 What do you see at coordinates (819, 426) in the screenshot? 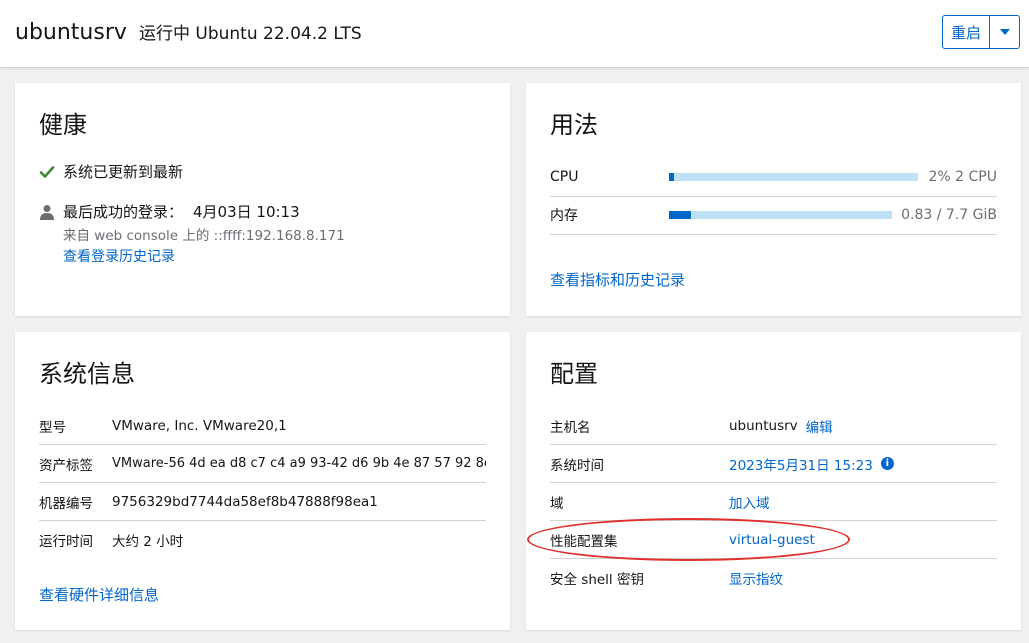
I see `hostname-edit-link: 编辑` at bounding box center [819, 426].